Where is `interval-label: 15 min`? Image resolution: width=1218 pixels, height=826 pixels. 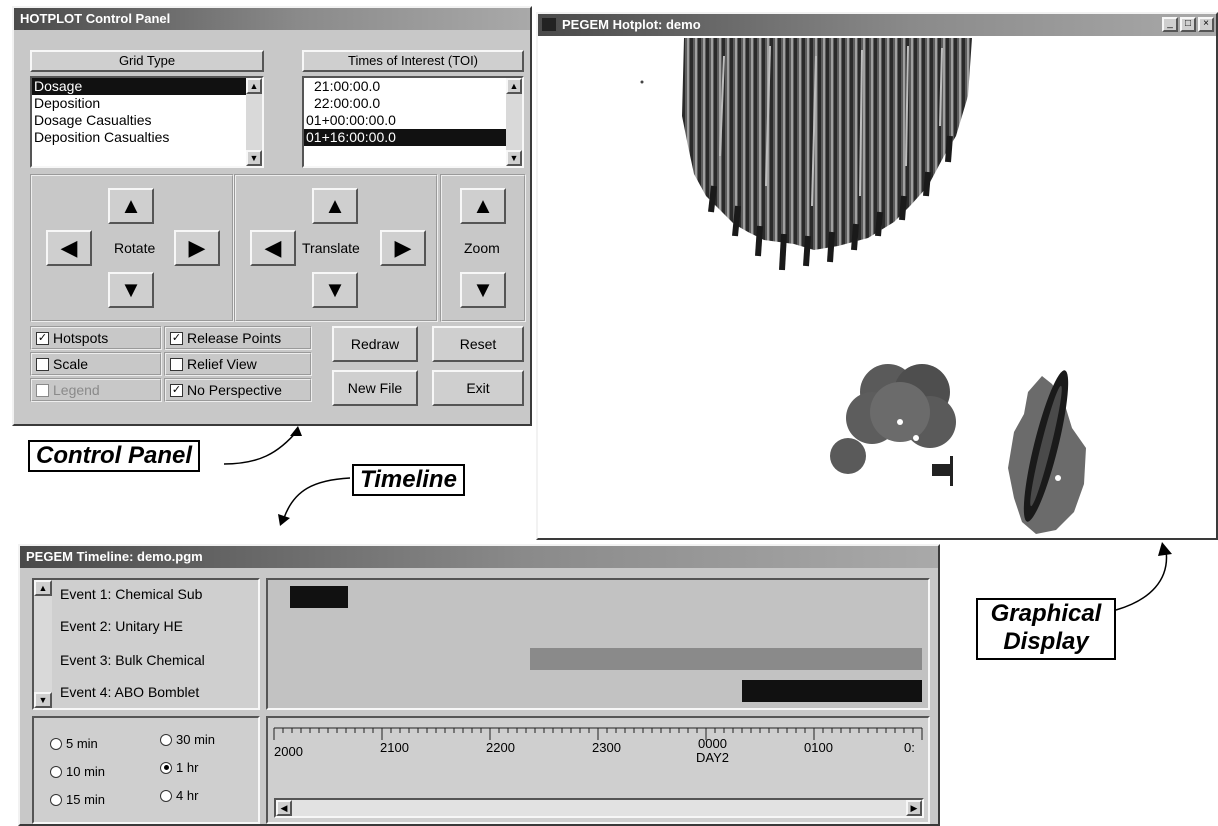
interval-label: 15 min is located at coordinates (86, 799).